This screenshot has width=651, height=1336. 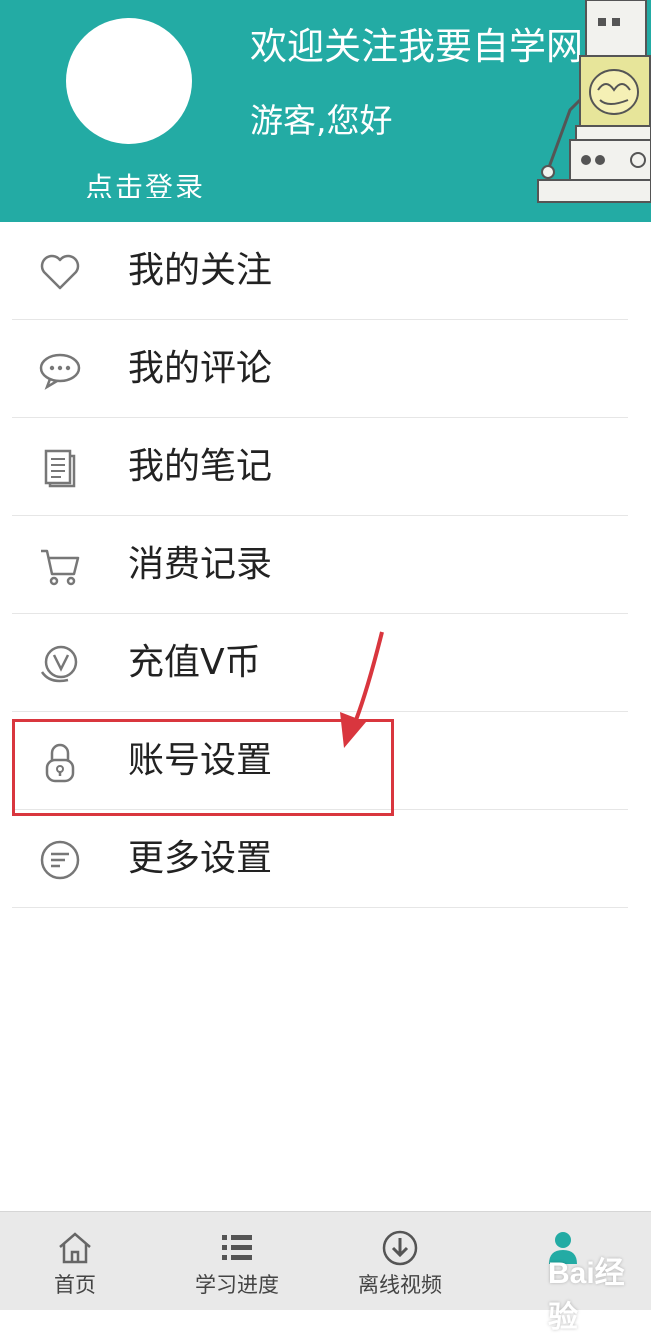 I want to click on avatar, so click(x=129, y=81).